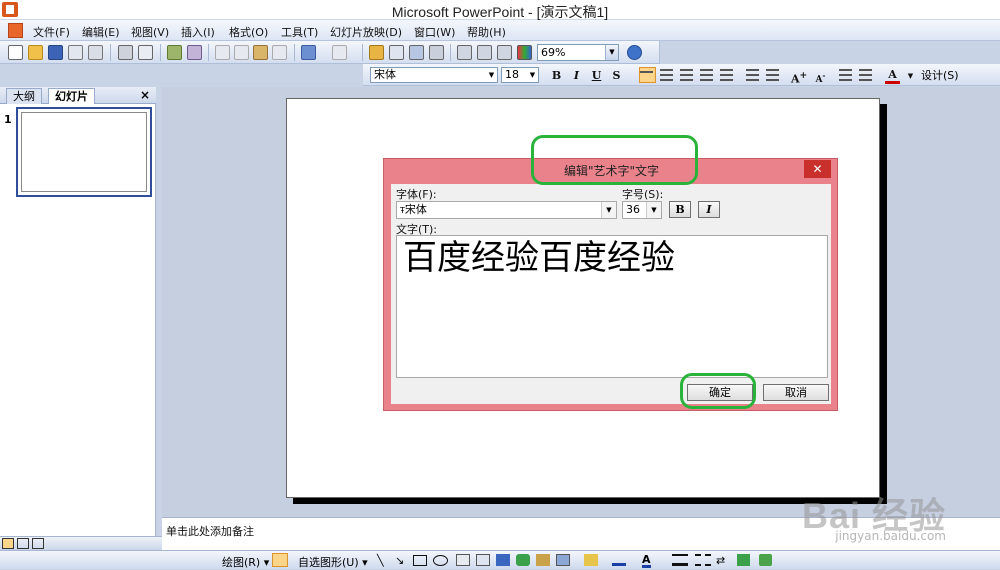 The image size is (1000, 570). What do you see at coordinates (71, 96) in the screenshot?
I see `tab-slides: 幻灯片` at bounding box center [71, 96].